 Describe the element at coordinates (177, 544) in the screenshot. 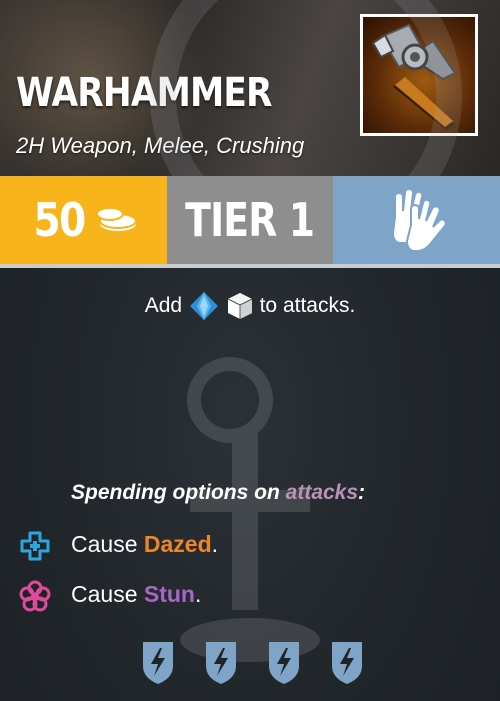

I see `dazed-keyword: Dazed` at that location.